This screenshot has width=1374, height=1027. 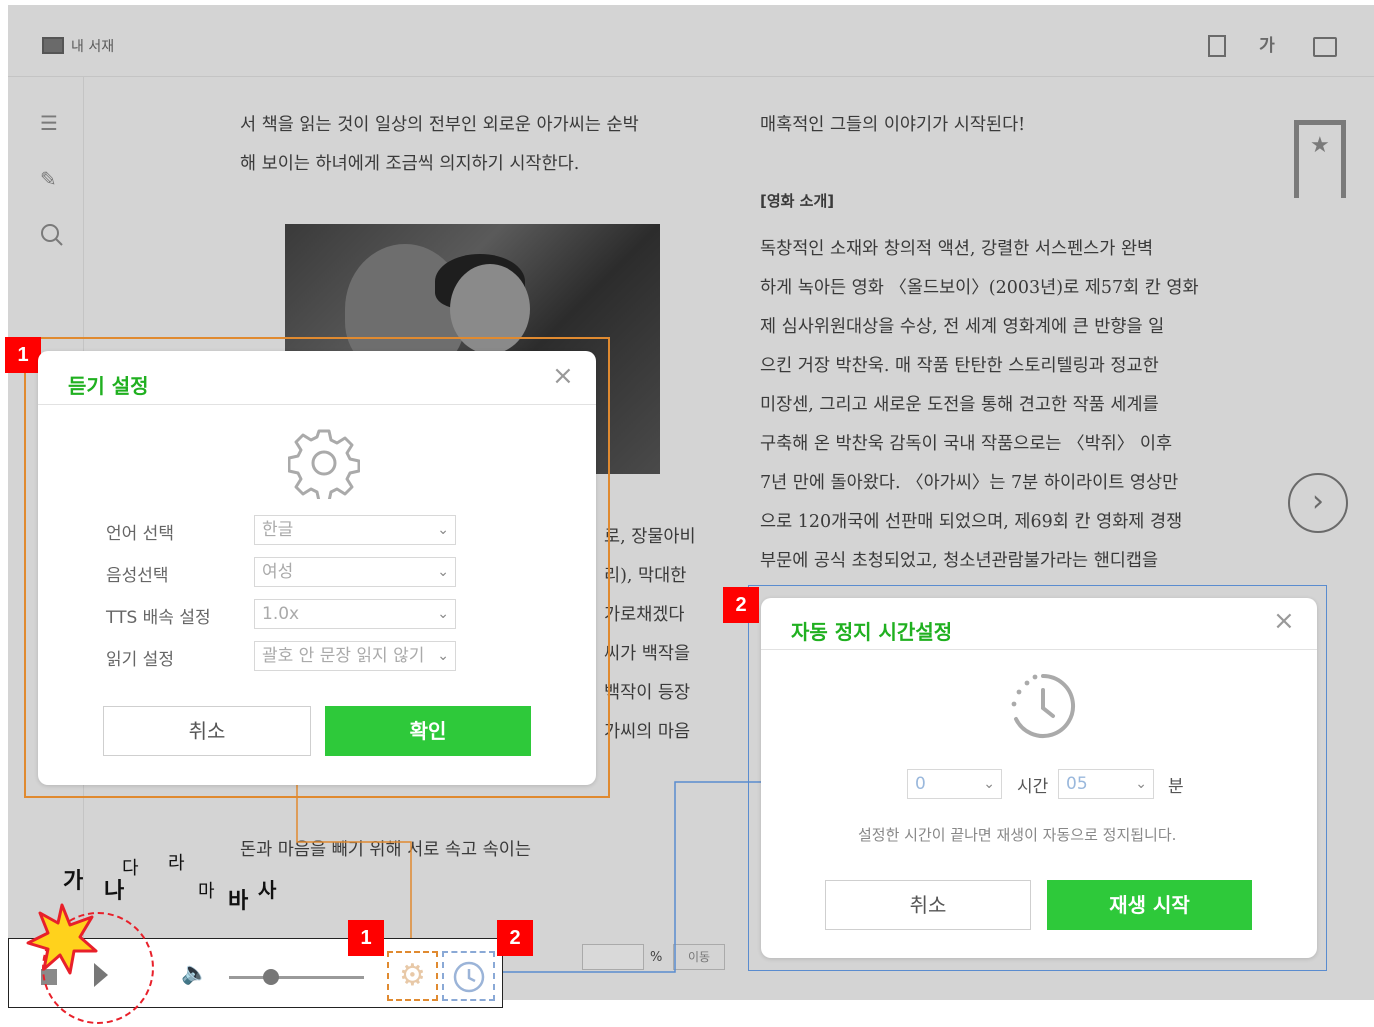 What do you see at coordinates (140, 534) in the screenshot?
I see `language-label: 언어 선택` at bounding box center [140, 534].